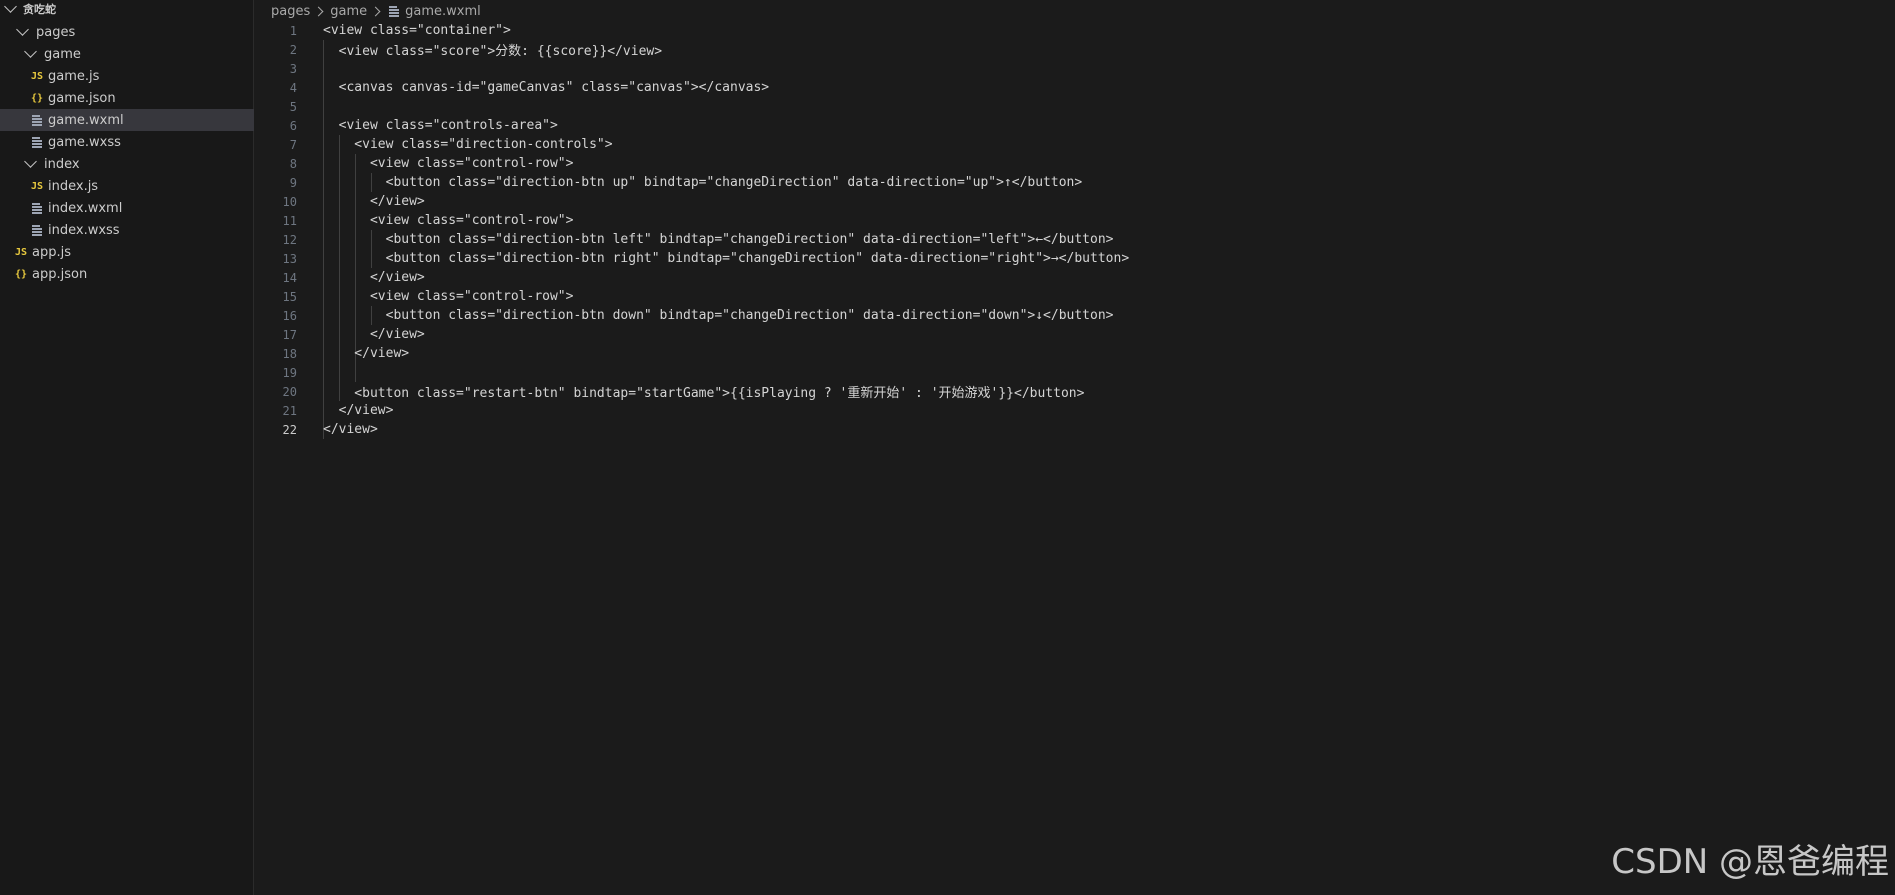  What do you see at coordinates (293, 30) in the screenshot?
I see `line-number: 1` at bounding box center [293, 30].